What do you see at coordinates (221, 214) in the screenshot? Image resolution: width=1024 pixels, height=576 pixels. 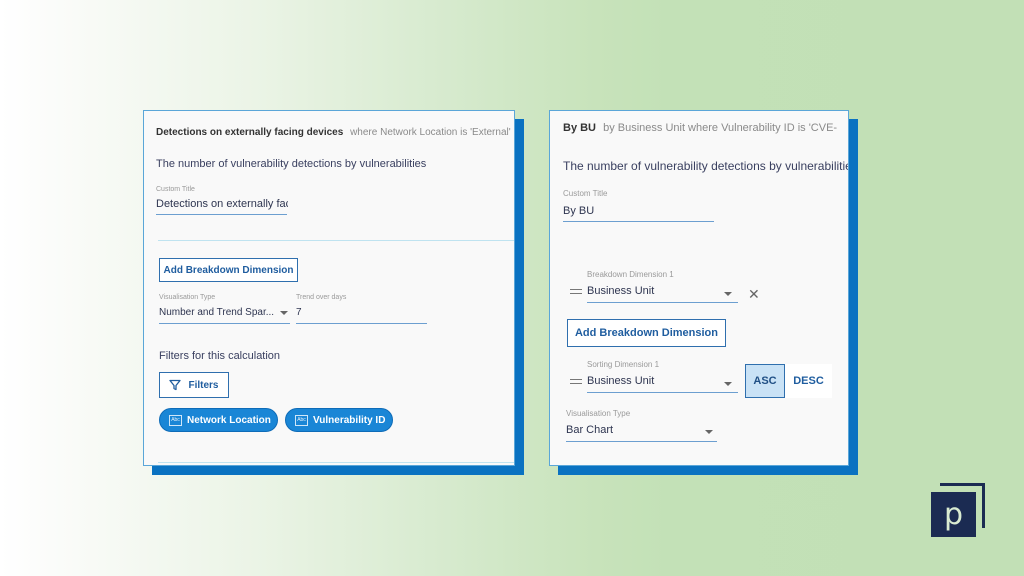 I see `left-custom-title-underline` at bounding box center [221, 214].